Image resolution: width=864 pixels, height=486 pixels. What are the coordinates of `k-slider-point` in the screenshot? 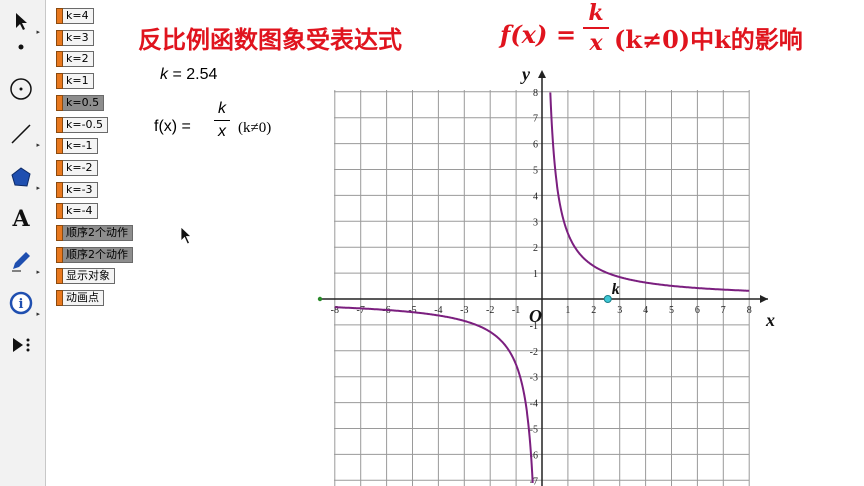 It's located at (607, 299).